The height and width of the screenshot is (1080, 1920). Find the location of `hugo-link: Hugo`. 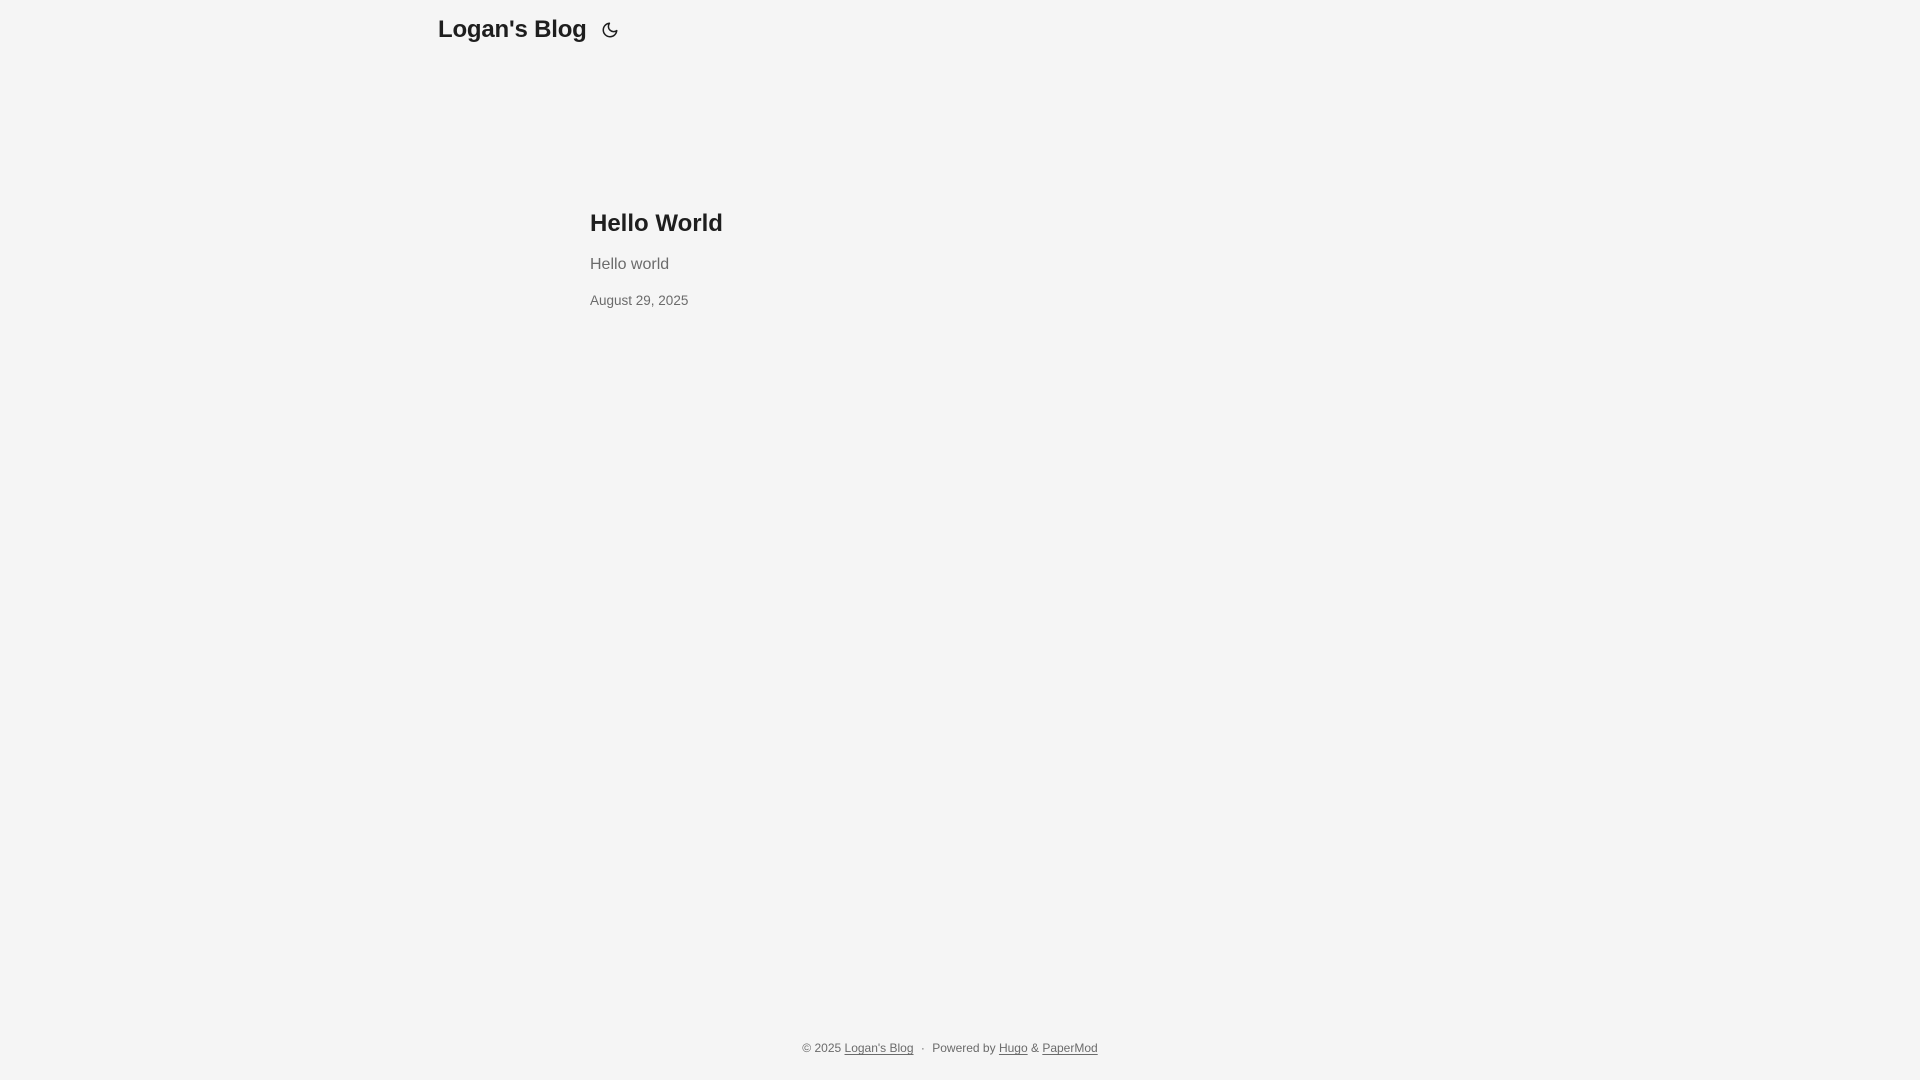

hugo-link: Hugo is located at coordinates (1013, 1048).